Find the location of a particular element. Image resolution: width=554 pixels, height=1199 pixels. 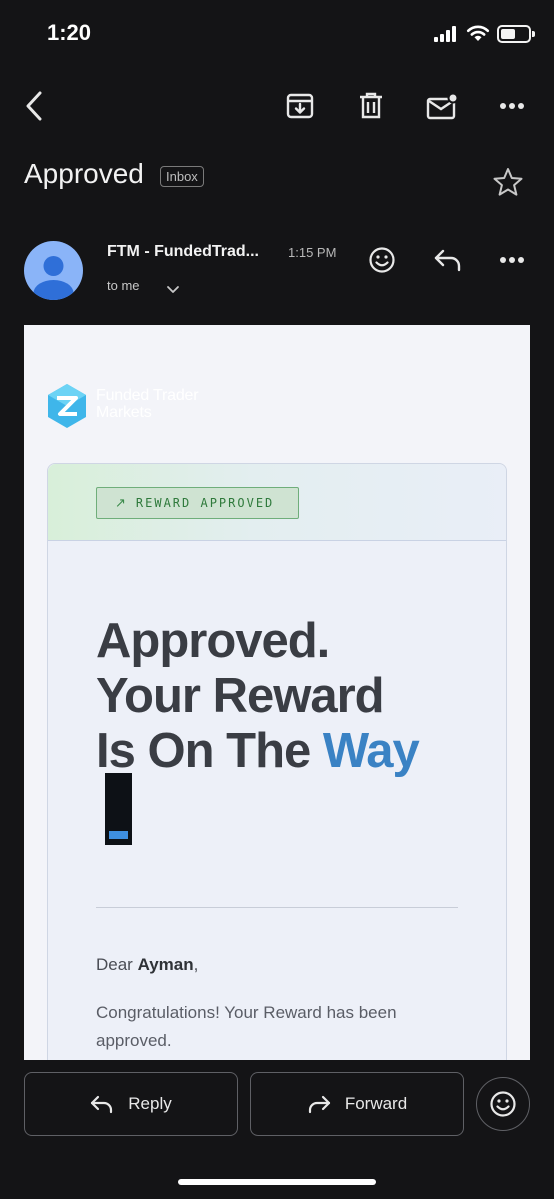

arrow-up-right-icon: ↗ is located at coordinates (120, 502).